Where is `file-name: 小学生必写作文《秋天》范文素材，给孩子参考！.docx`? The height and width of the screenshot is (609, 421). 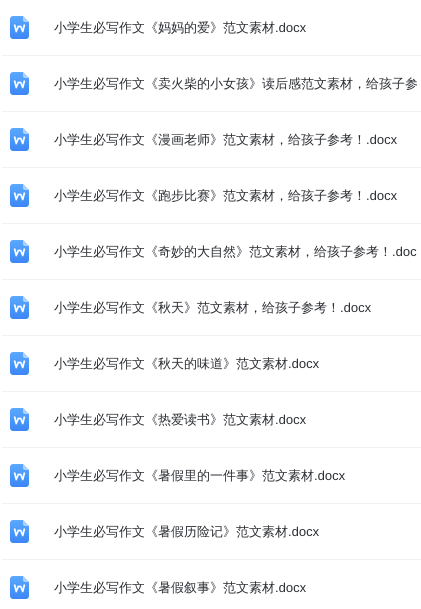 file-name: 小学生必写作文《秋天》范文素材，给孩子参考！.docx is located at coordinates (213, 307).